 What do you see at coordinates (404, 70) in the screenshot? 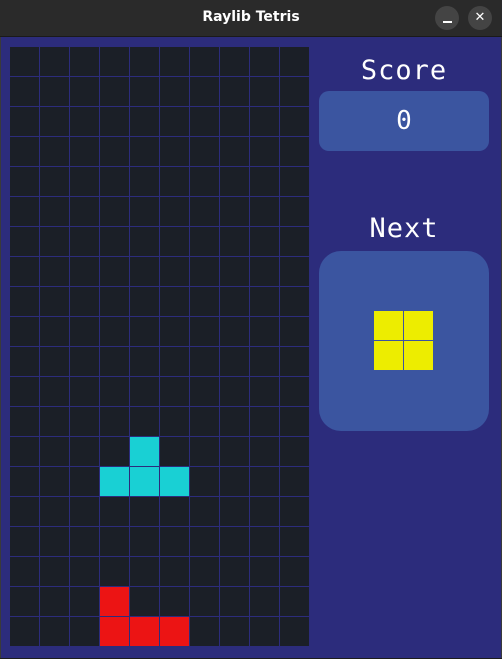
I see `score-label: Score` at bounding box center [404, 70].